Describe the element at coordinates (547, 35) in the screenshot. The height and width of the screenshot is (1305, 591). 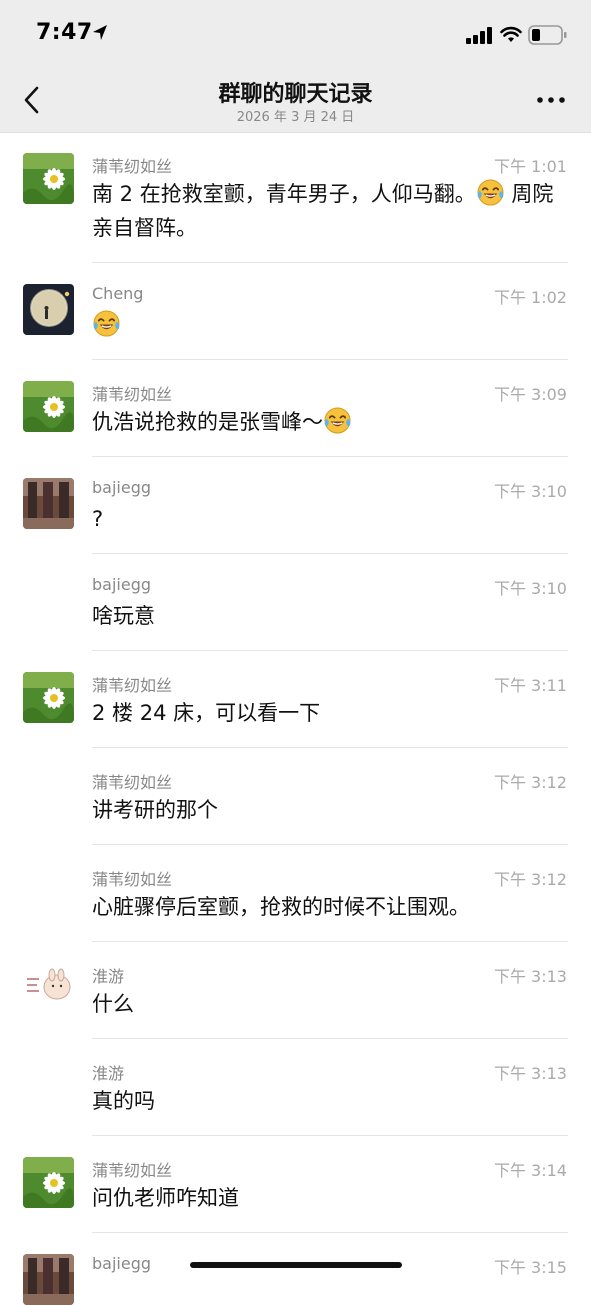
I see `battery-icon` at that location.